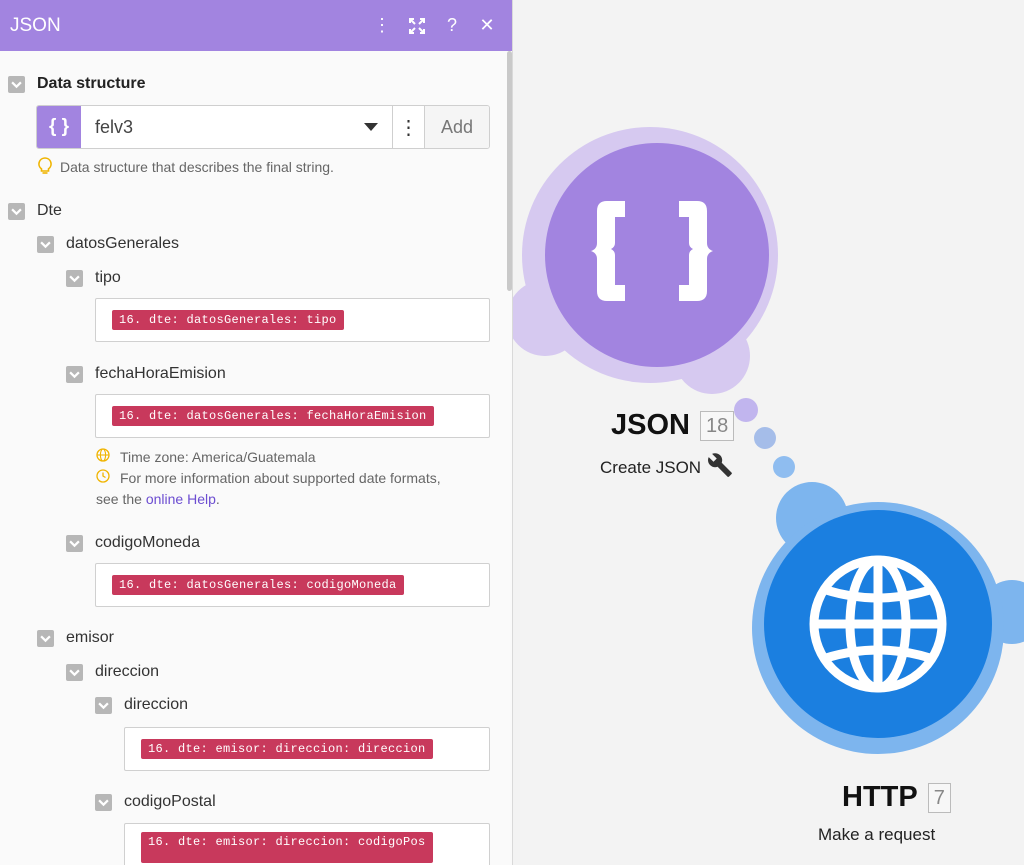 The image size is (1024, 865). What do you see at coordinates (91, 83) in the screenshot?
I see `data-structure-label: Data structure` at bounding box center [91, 83].